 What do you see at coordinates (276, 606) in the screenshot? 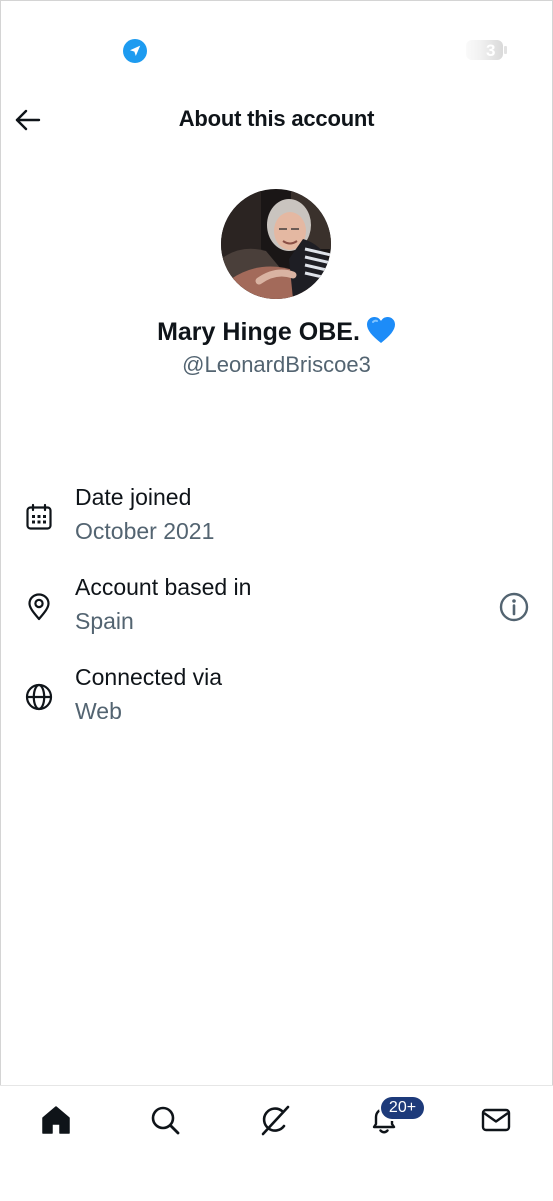
I see `info-row-account-based-in: Account based in Spain` at bounding box center [276, 606].